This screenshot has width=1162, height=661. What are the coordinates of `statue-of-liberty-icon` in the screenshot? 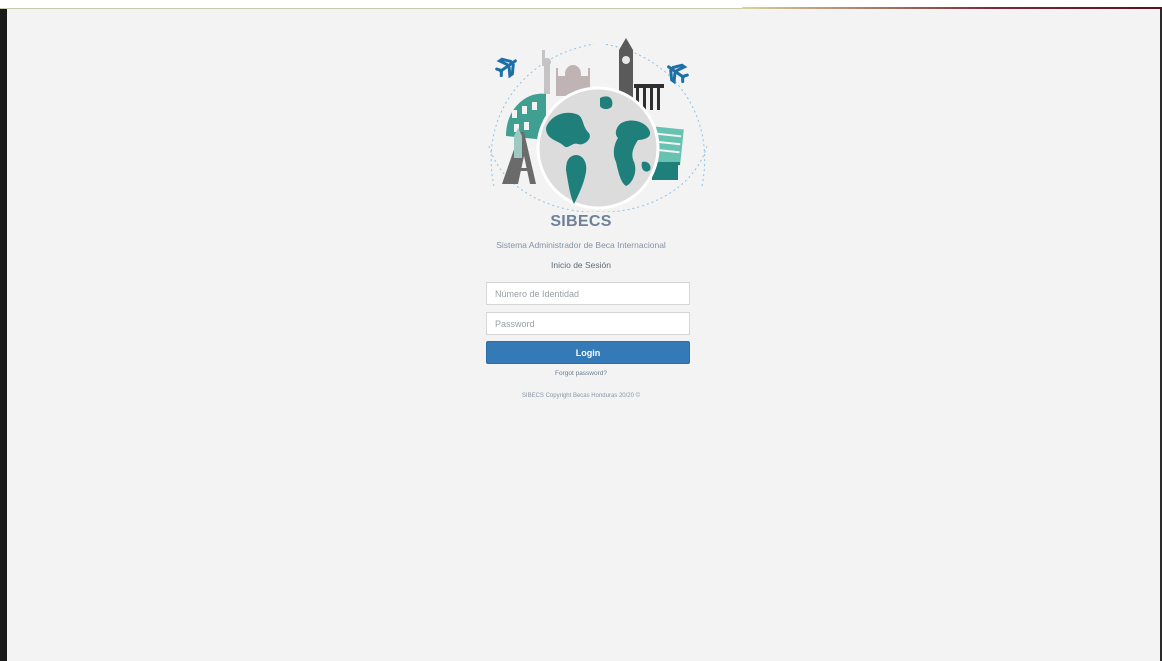 It's located at (546, 72).